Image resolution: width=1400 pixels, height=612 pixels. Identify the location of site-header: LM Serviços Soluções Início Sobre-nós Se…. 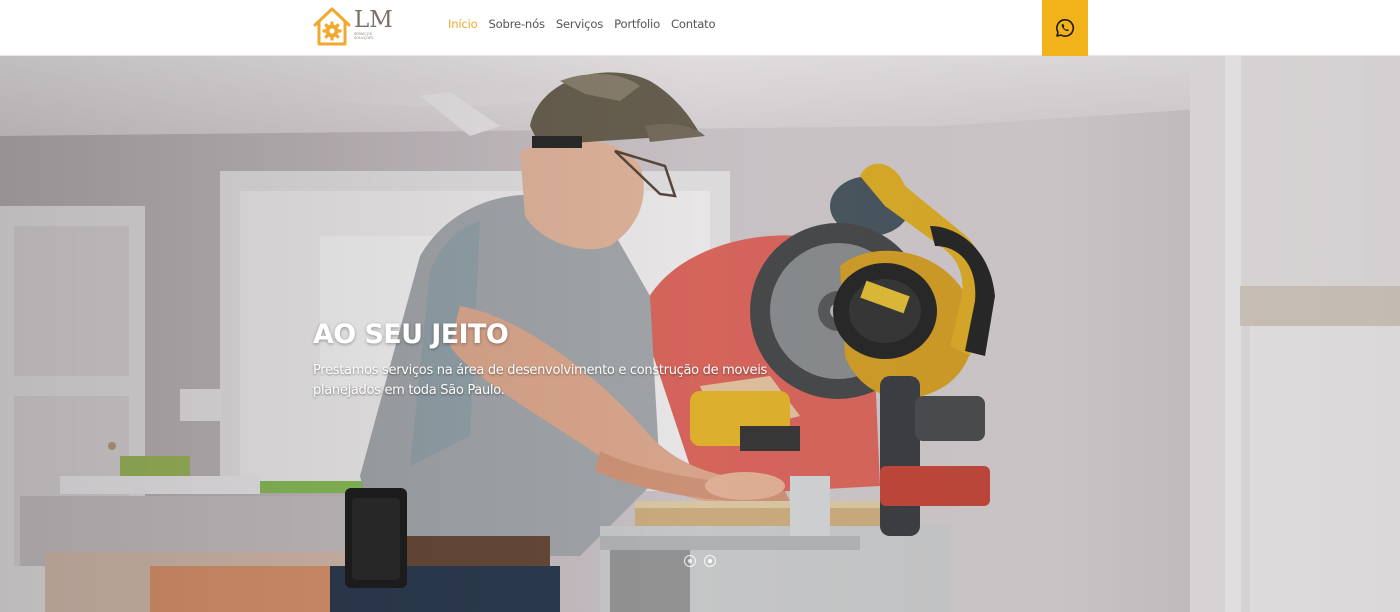
(700, 28).